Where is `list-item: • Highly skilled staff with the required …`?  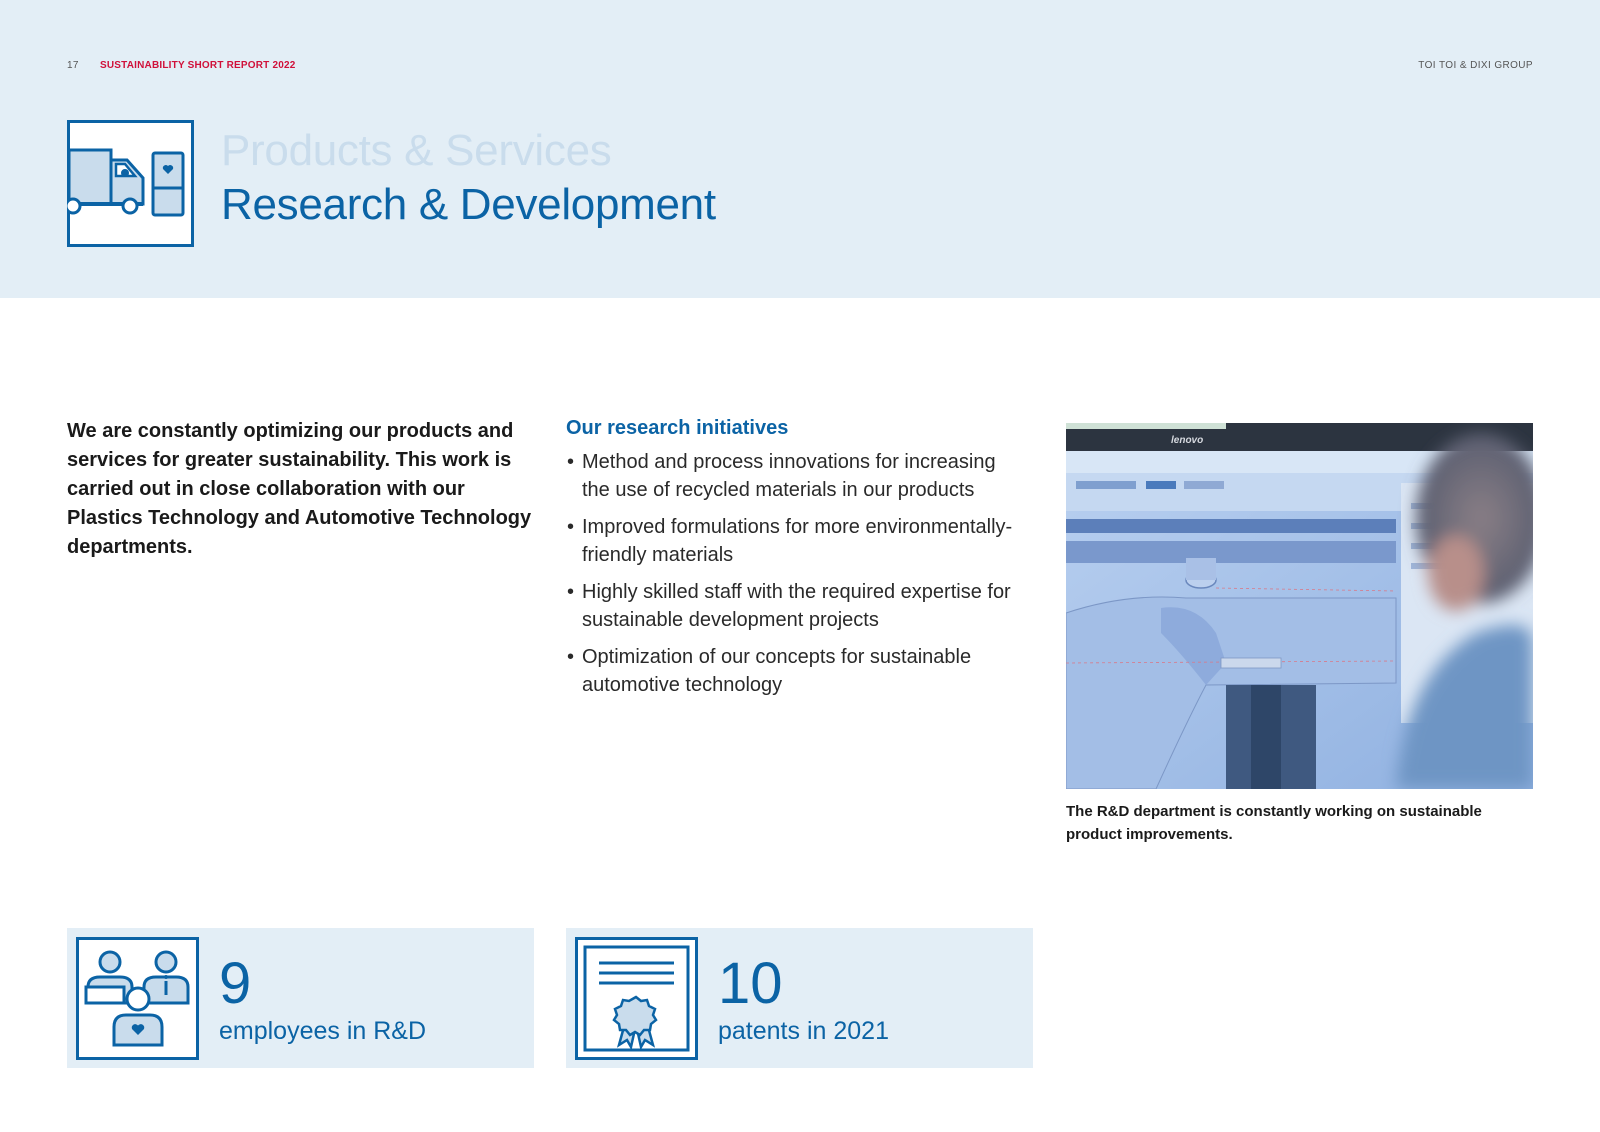 list-item: • Highly skilled staff with the required … is located at coordinates (789, 606).